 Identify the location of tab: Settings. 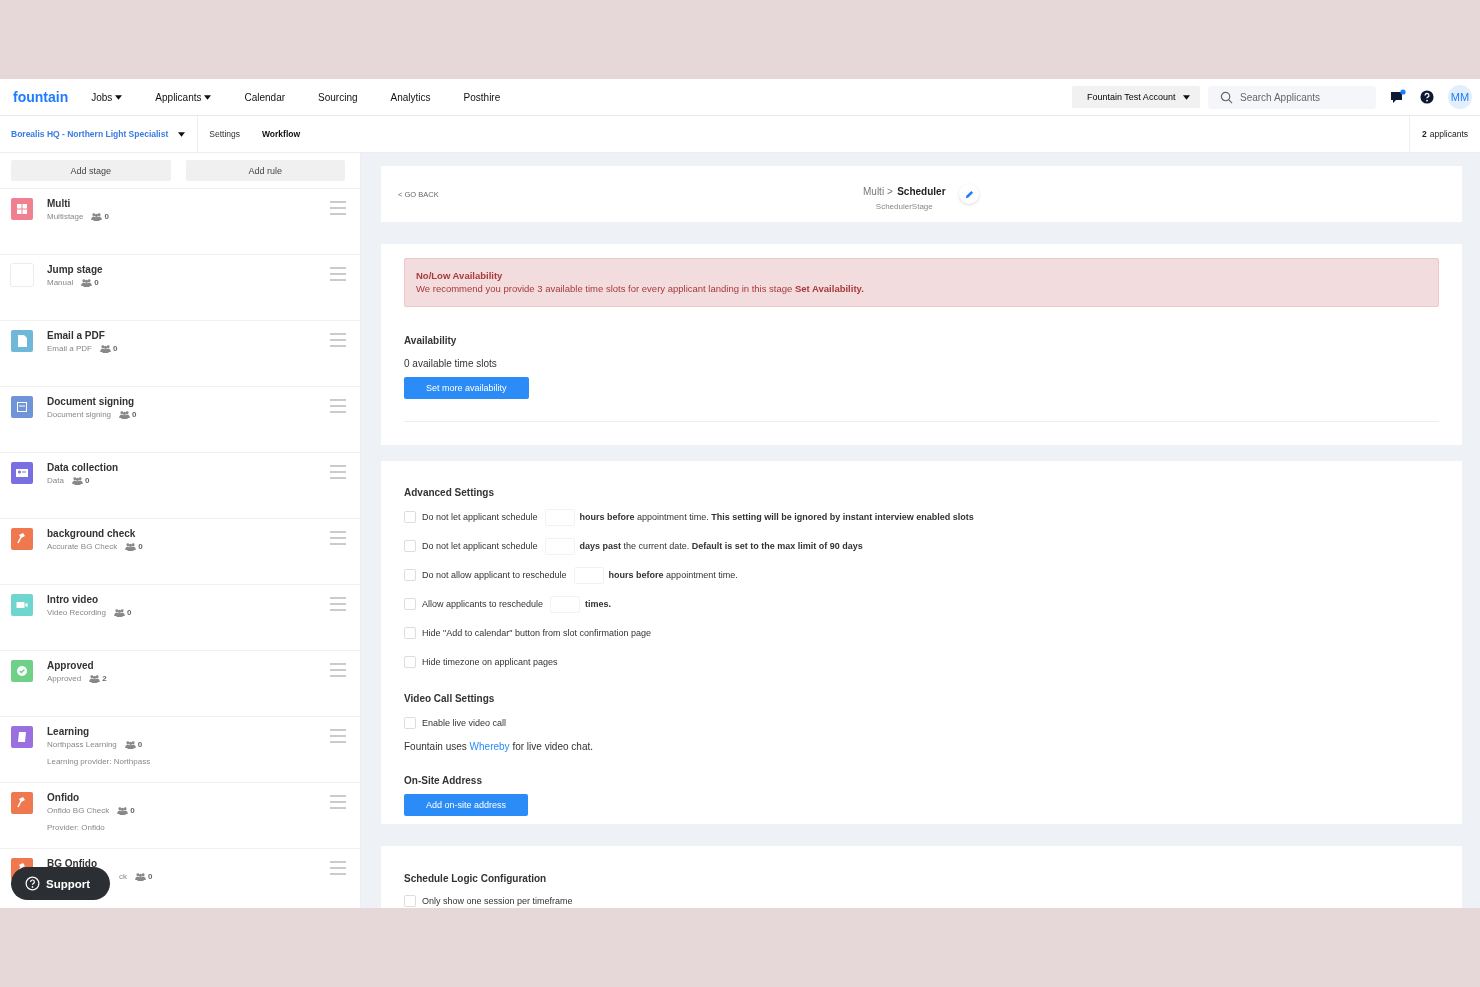
(224, 134).